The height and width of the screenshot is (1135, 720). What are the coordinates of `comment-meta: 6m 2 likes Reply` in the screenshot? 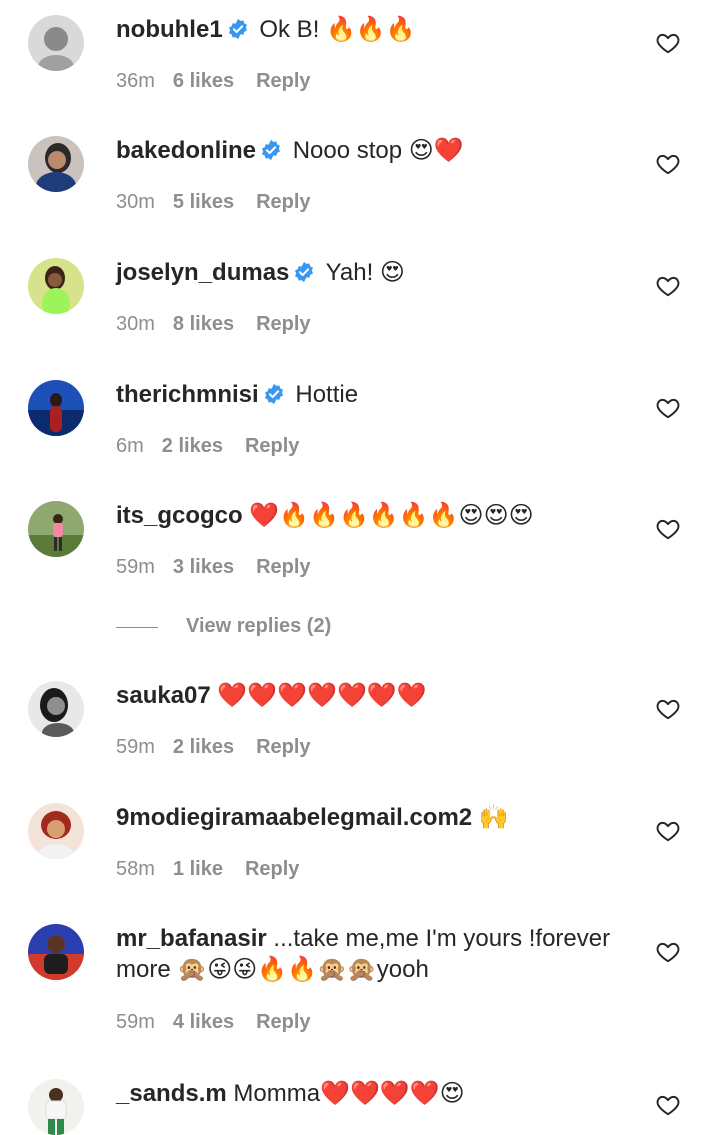 It's located at (207, 446).